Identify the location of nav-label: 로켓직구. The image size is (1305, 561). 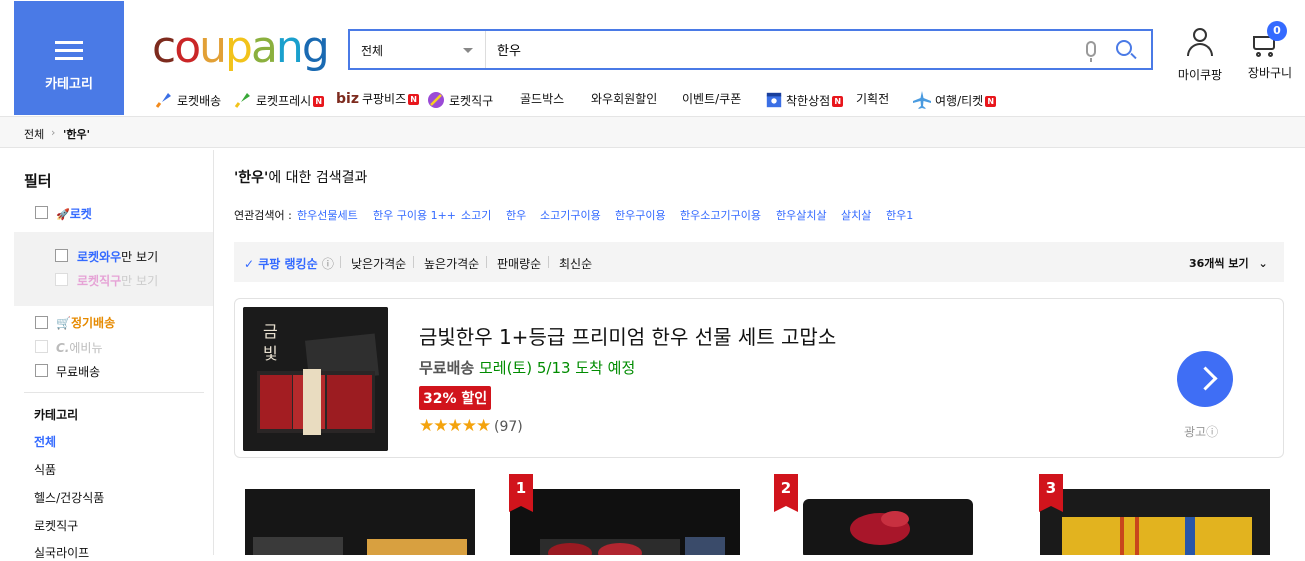
(471, 101).